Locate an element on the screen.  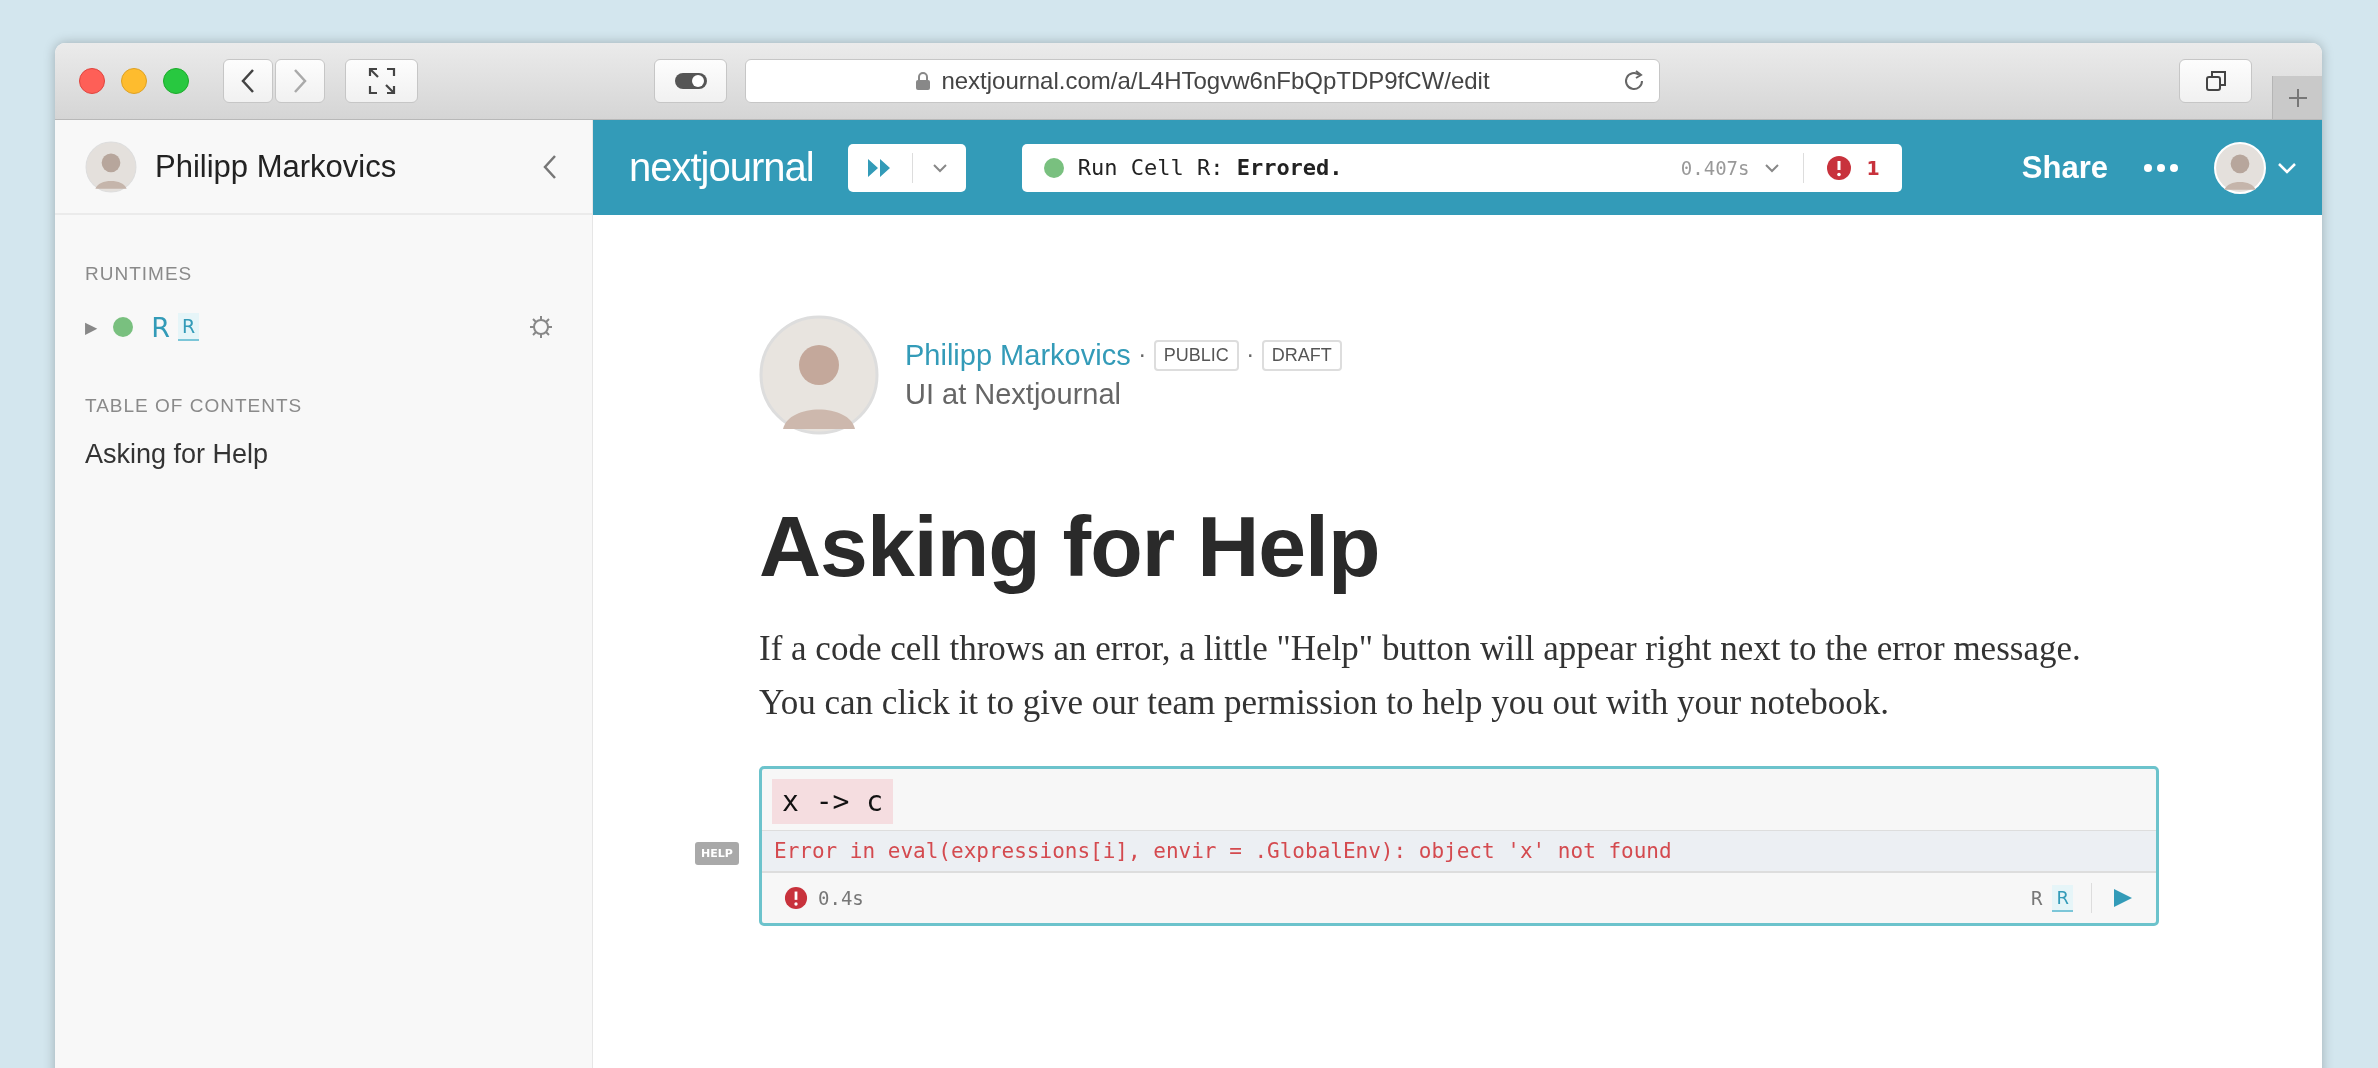
author-title: UI at Nextjournal is located at coordinates (1013, 394).